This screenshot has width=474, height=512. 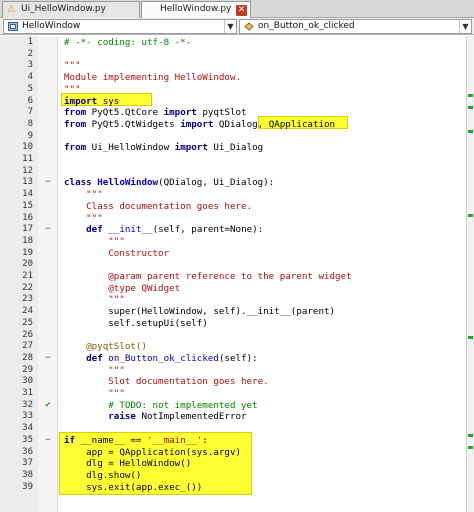 I want to click on code-line: 17− def __init__(self, parent=None):, so click(x=233, y=230).